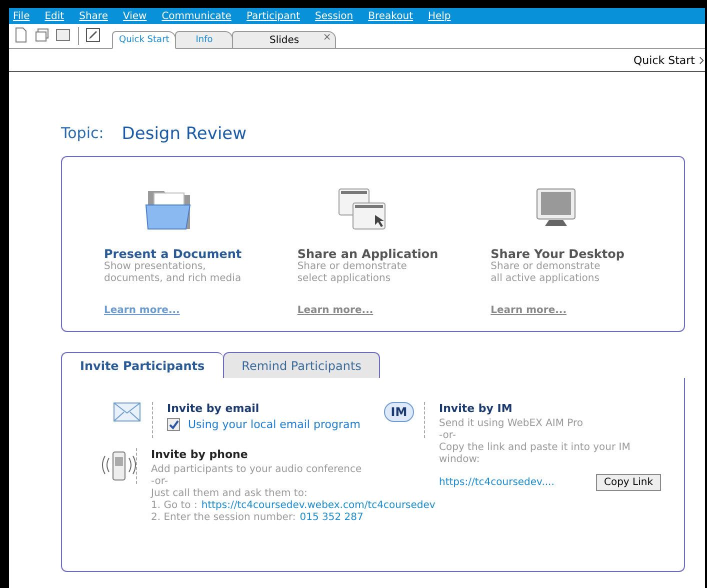 This screenshot has width=707, height=588. I want to click on section-description: Add participants to your audio conference -or- Just call them and ask them to:, so click(257, 482).